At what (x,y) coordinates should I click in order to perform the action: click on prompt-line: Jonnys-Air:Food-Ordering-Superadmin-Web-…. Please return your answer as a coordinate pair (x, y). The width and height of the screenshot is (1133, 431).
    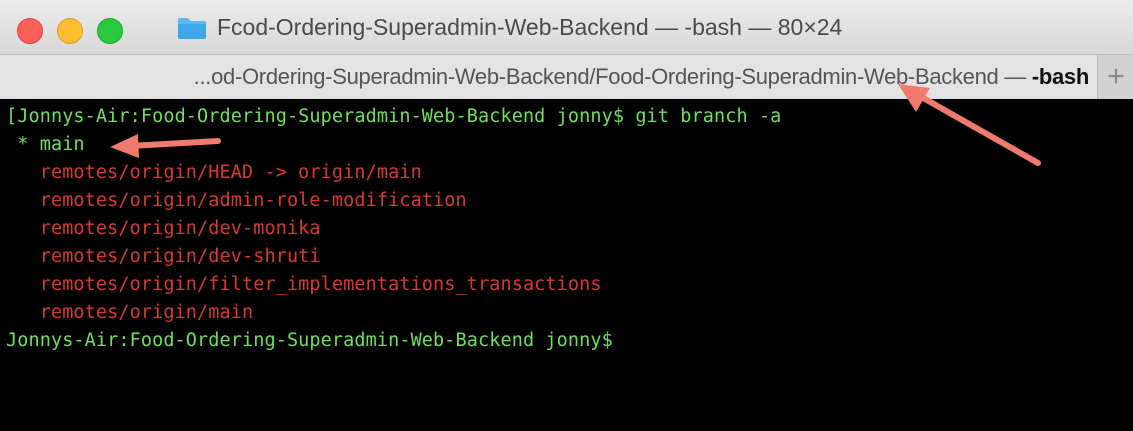
    Looking at the image, I should click on (309, 340).